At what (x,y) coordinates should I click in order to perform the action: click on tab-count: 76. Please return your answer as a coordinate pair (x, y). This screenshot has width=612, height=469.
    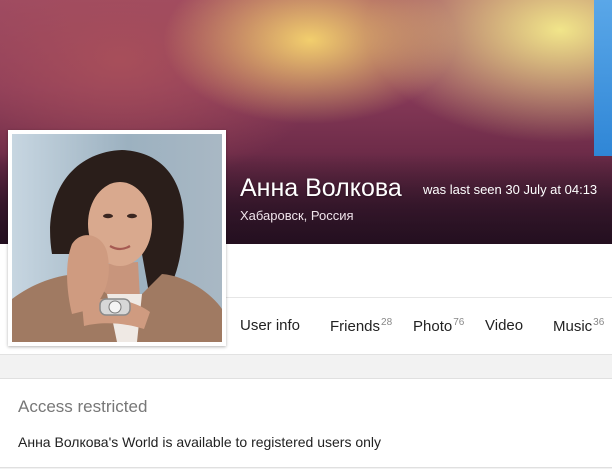
    Looking at the image, I should click on (459, 322).